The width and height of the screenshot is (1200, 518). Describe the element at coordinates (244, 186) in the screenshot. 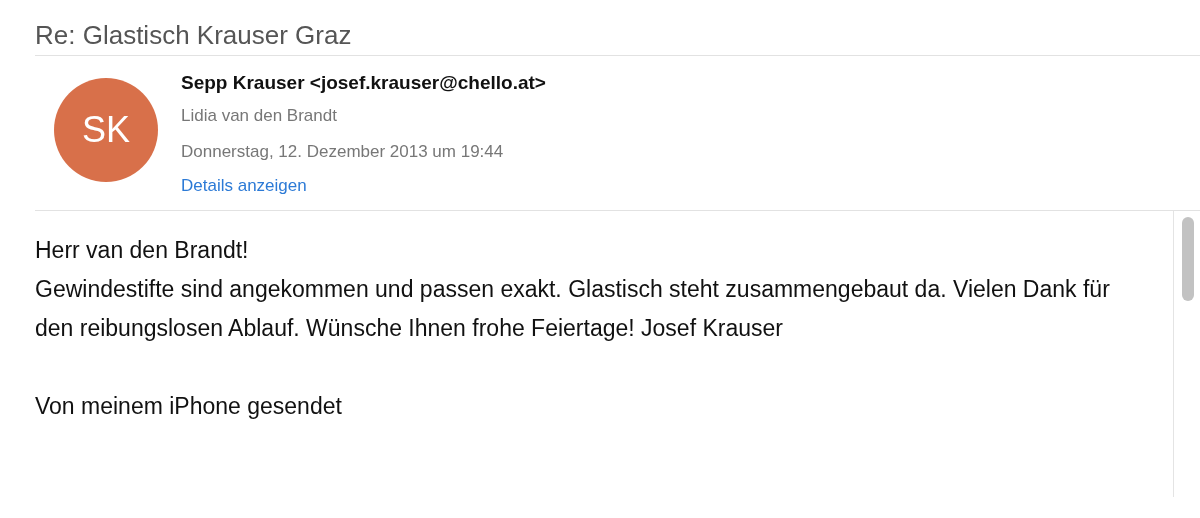

I see `details-link: Details anzeigen` at that location.